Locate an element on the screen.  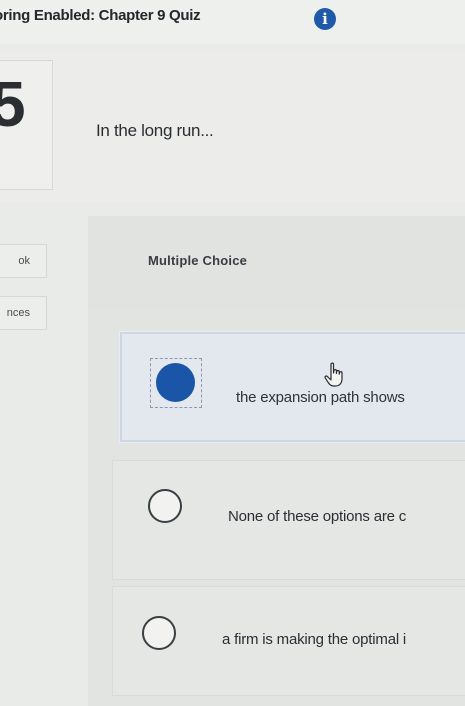
answer-option-text: a firm is making the optimal i is located at coordinates (314, 639).